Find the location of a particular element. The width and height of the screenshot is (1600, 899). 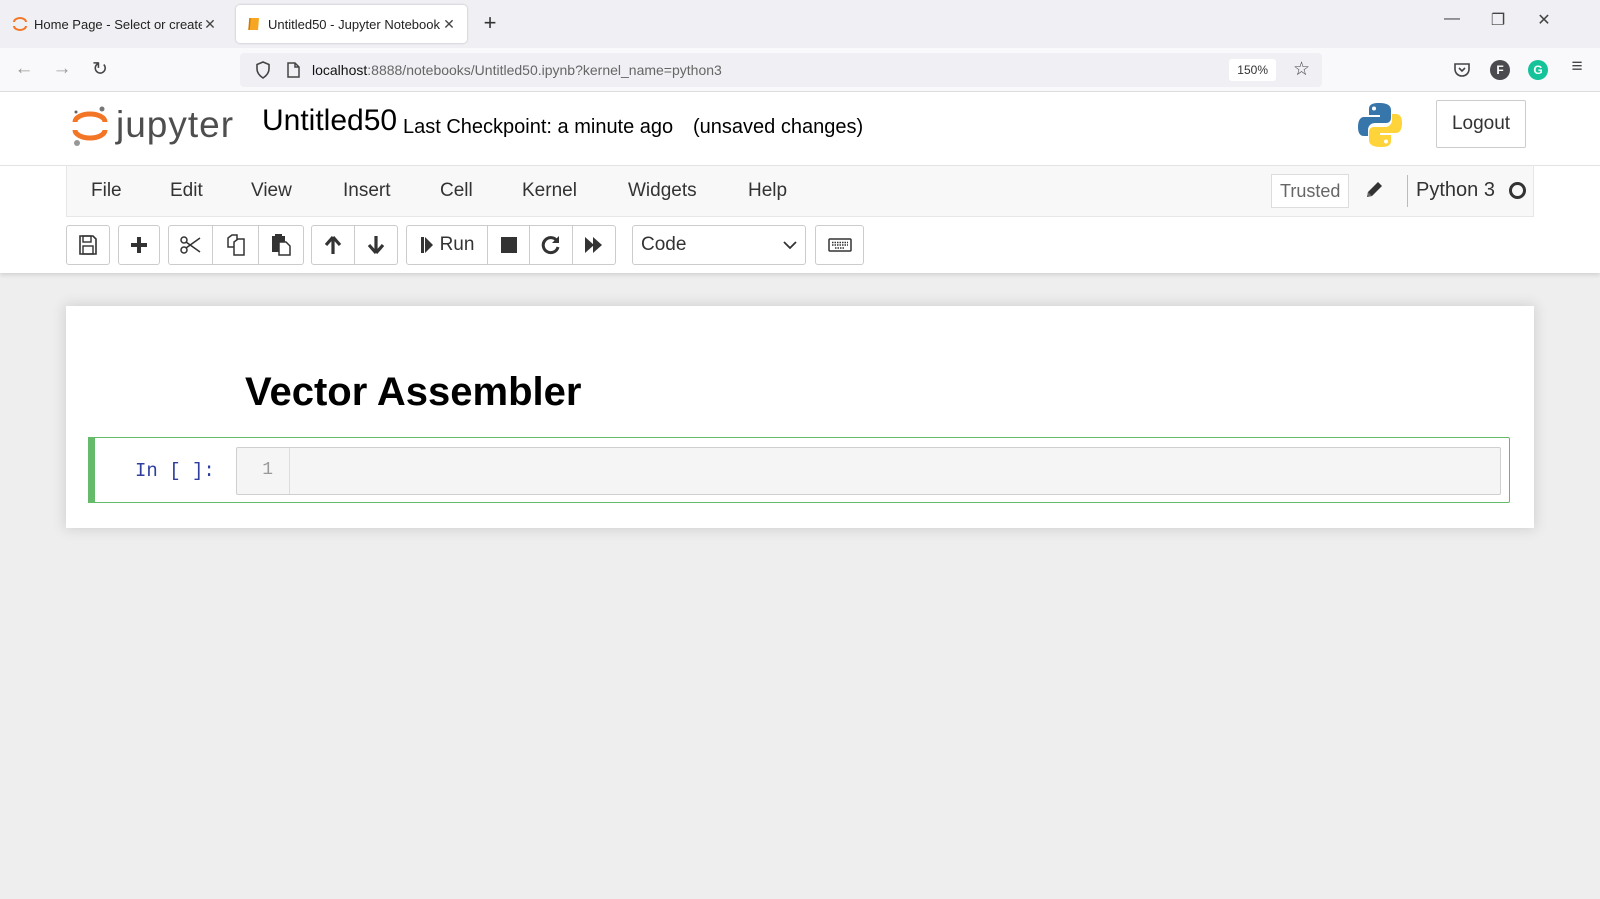

tab-untitled50: Untitled50 - Jupyter Notebook ✕ is located at coordinates (351, 24).